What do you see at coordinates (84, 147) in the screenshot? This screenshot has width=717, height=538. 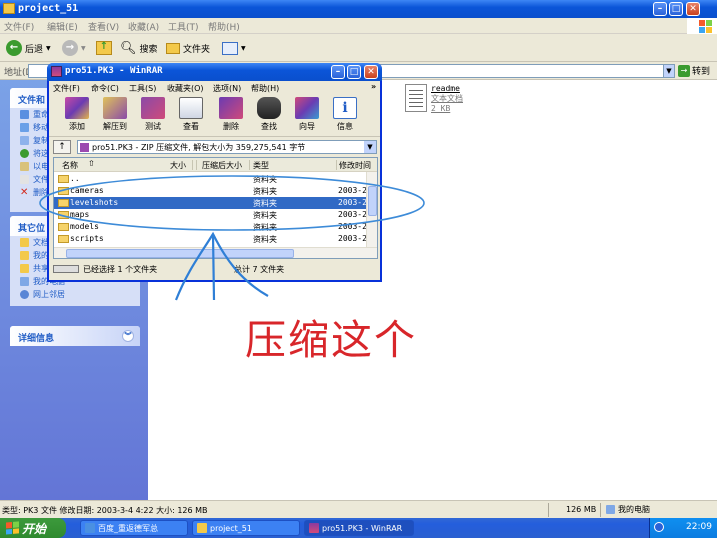 I see `archive-icon` at bounding box center [84, 147].